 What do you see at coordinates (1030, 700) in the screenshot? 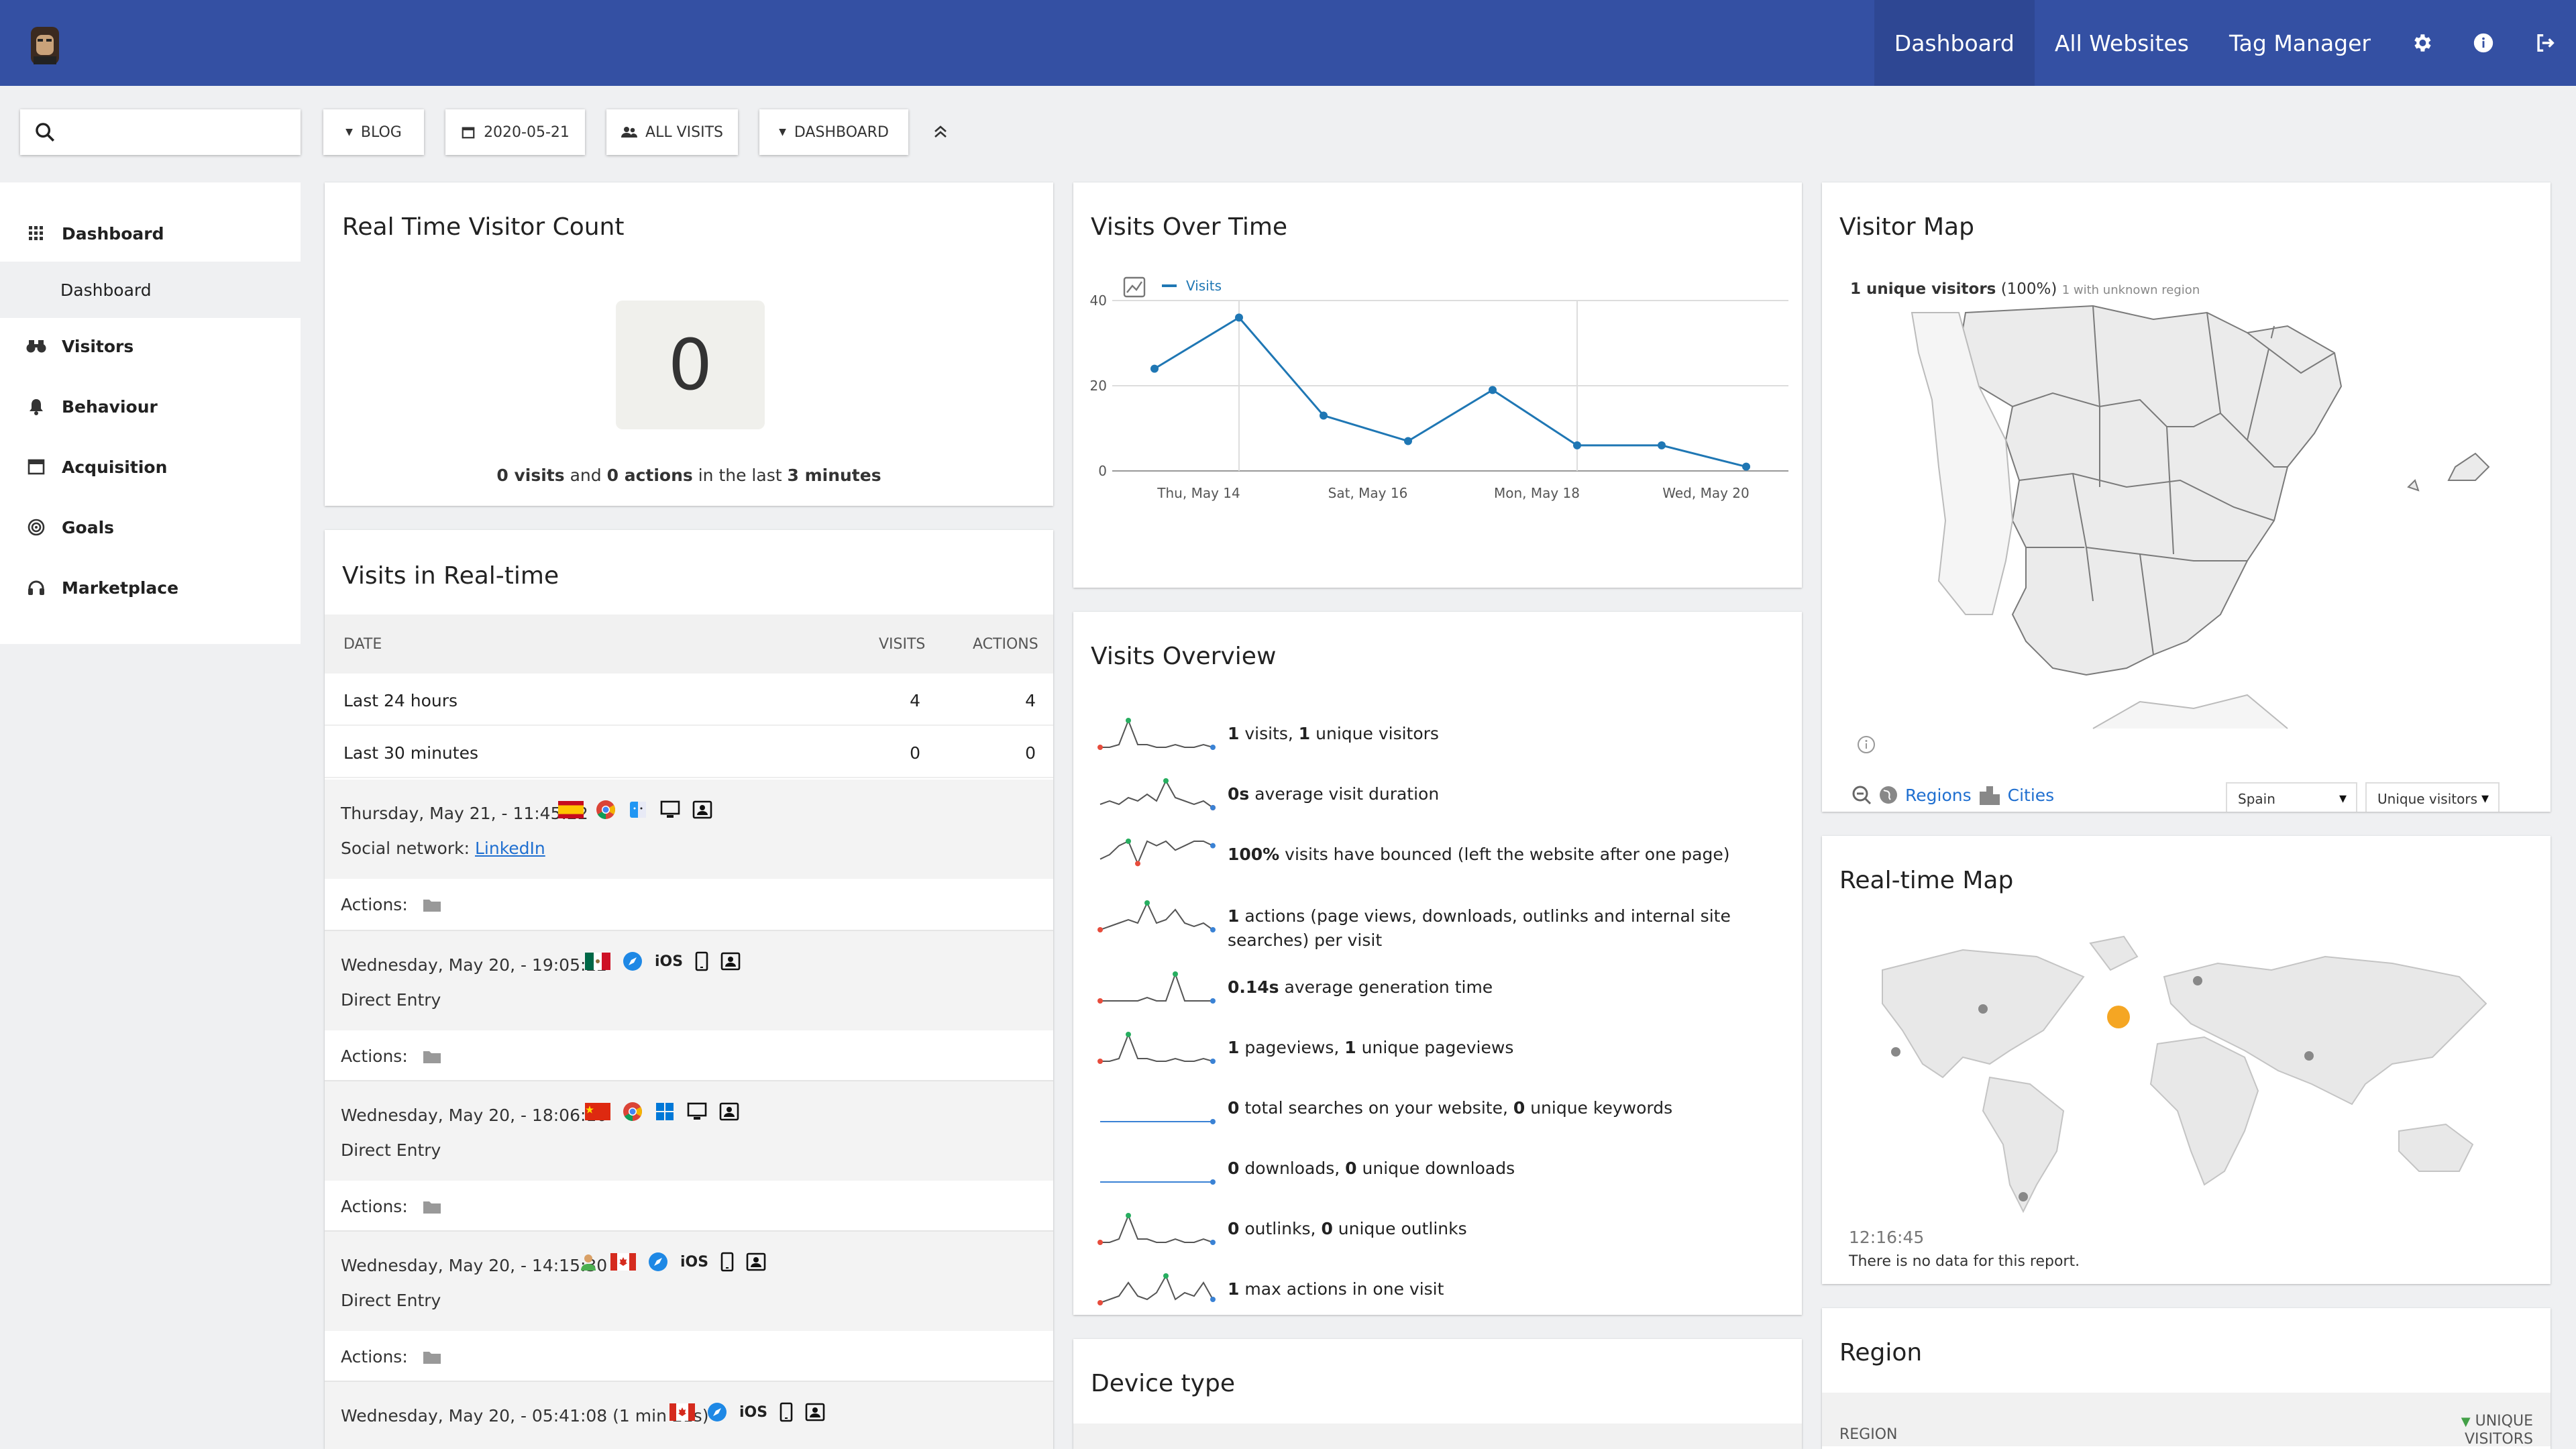
I see `row-actions: 4` at bounding box center [1030, 700].